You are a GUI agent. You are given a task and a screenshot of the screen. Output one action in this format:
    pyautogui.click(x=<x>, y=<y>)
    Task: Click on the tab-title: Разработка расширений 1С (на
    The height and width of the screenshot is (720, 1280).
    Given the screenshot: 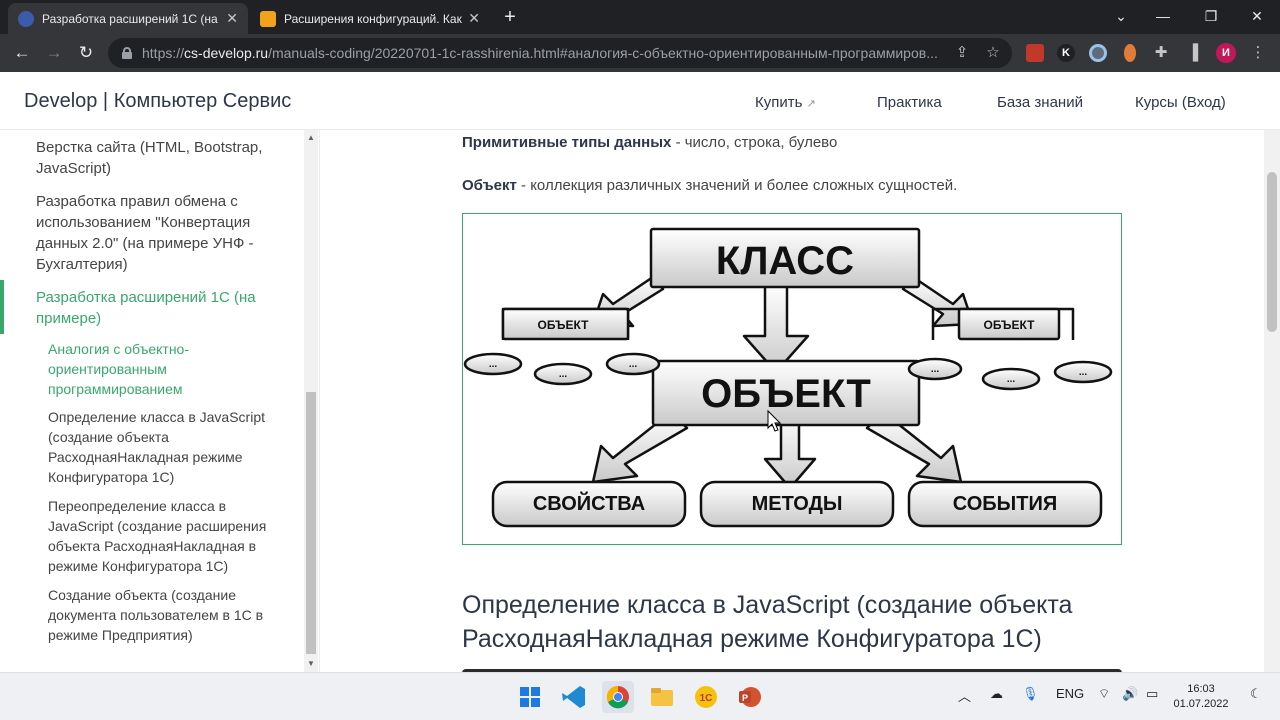 What is the action you would take?
    pyautogui.click(x=130, y=18)
    